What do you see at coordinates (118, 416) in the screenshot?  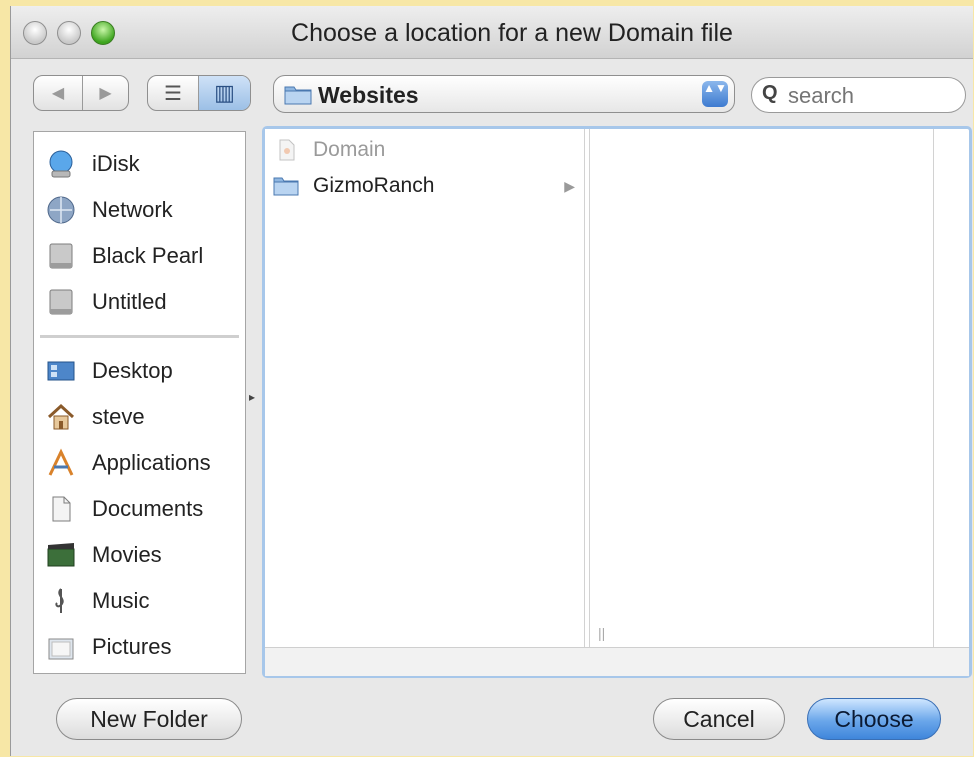 I see `sidebar-item-label: steve` at bounding box center [118, 416].